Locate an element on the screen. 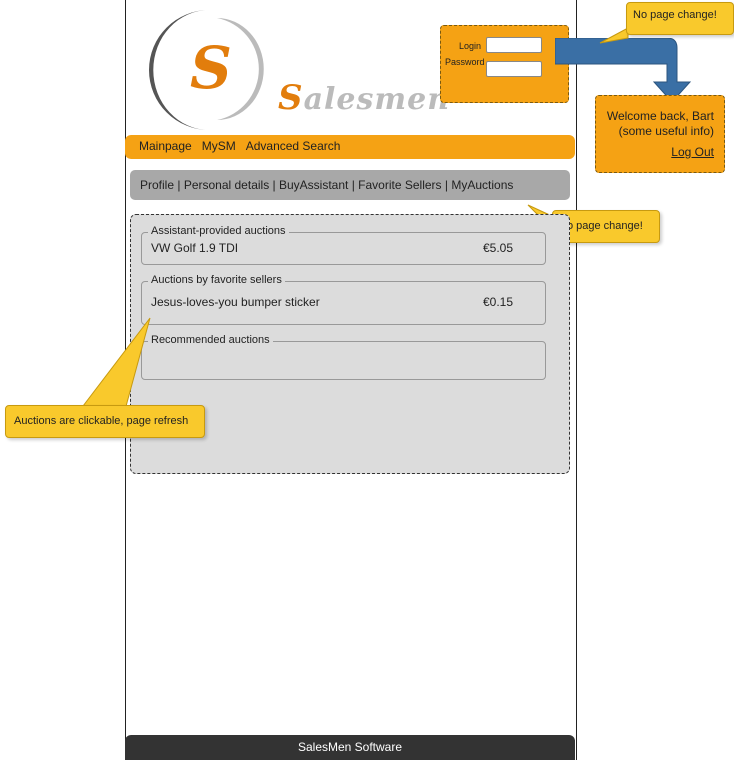 The image size is (734, 760). login-box: Login Password is located at coordinates (504, 64).